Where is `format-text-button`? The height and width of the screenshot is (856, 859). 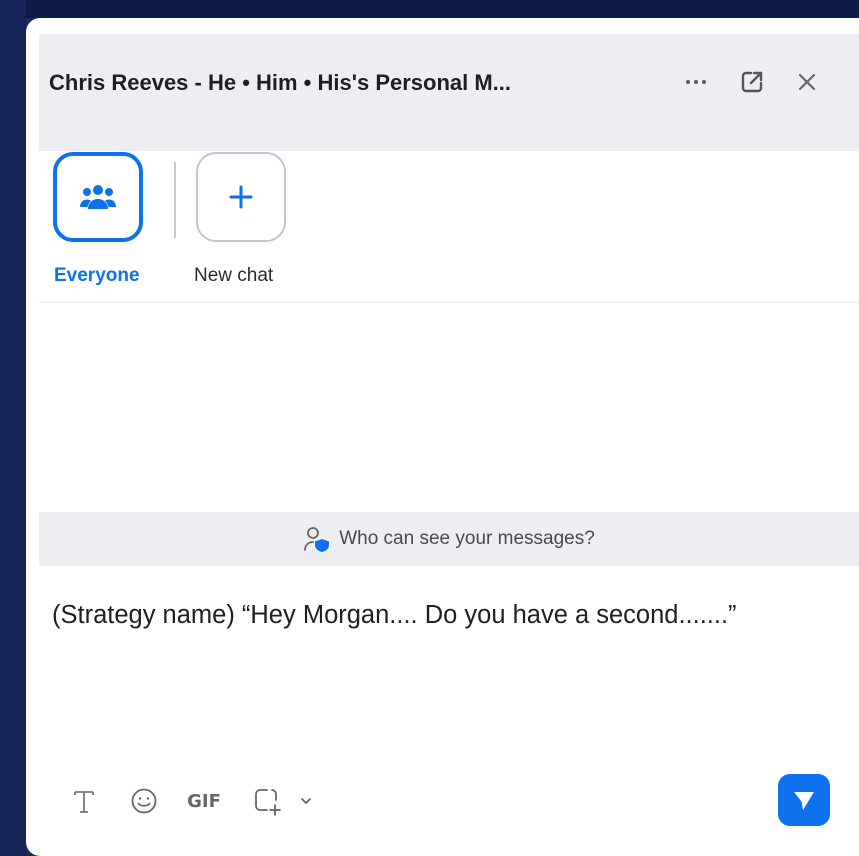
format-text-button is located at coordinates (84, 801).